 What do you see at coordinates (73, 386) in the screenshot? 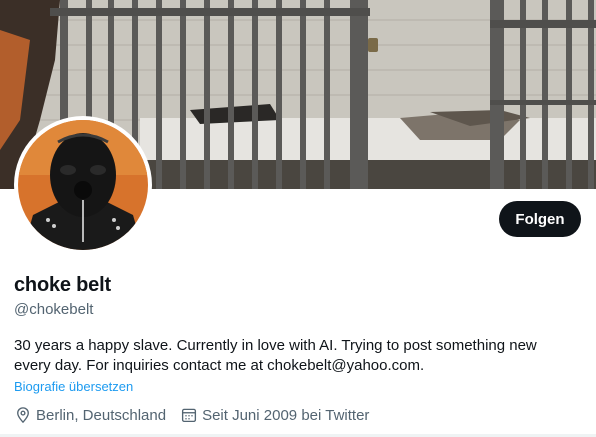
I see `translate-bio-link: Biografie übersetzen` at bounding box center [73, 386].